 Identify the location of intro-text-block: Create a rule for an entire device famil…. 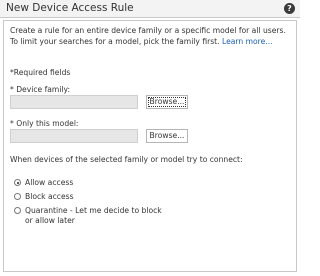
(150, 36).